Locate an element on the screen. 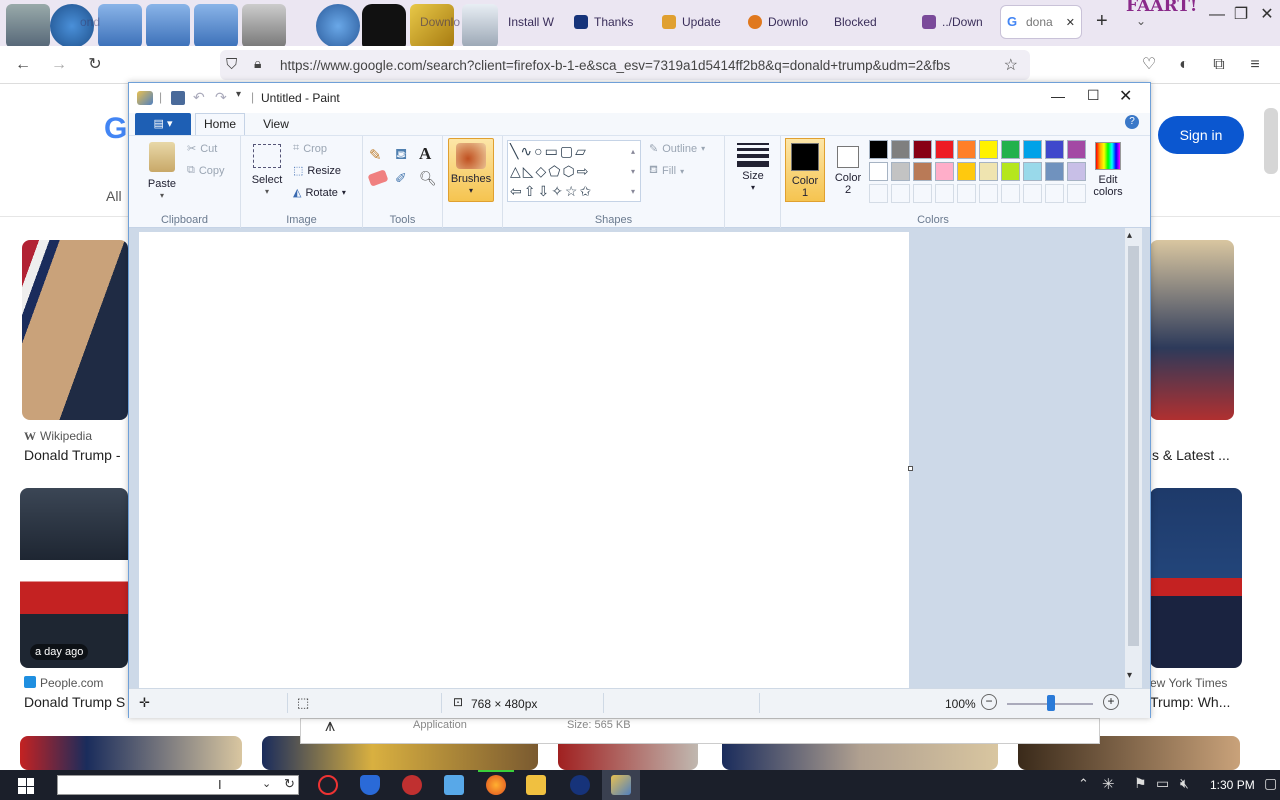  pencil-icon: ✎ is located at coordinates (375, 155).